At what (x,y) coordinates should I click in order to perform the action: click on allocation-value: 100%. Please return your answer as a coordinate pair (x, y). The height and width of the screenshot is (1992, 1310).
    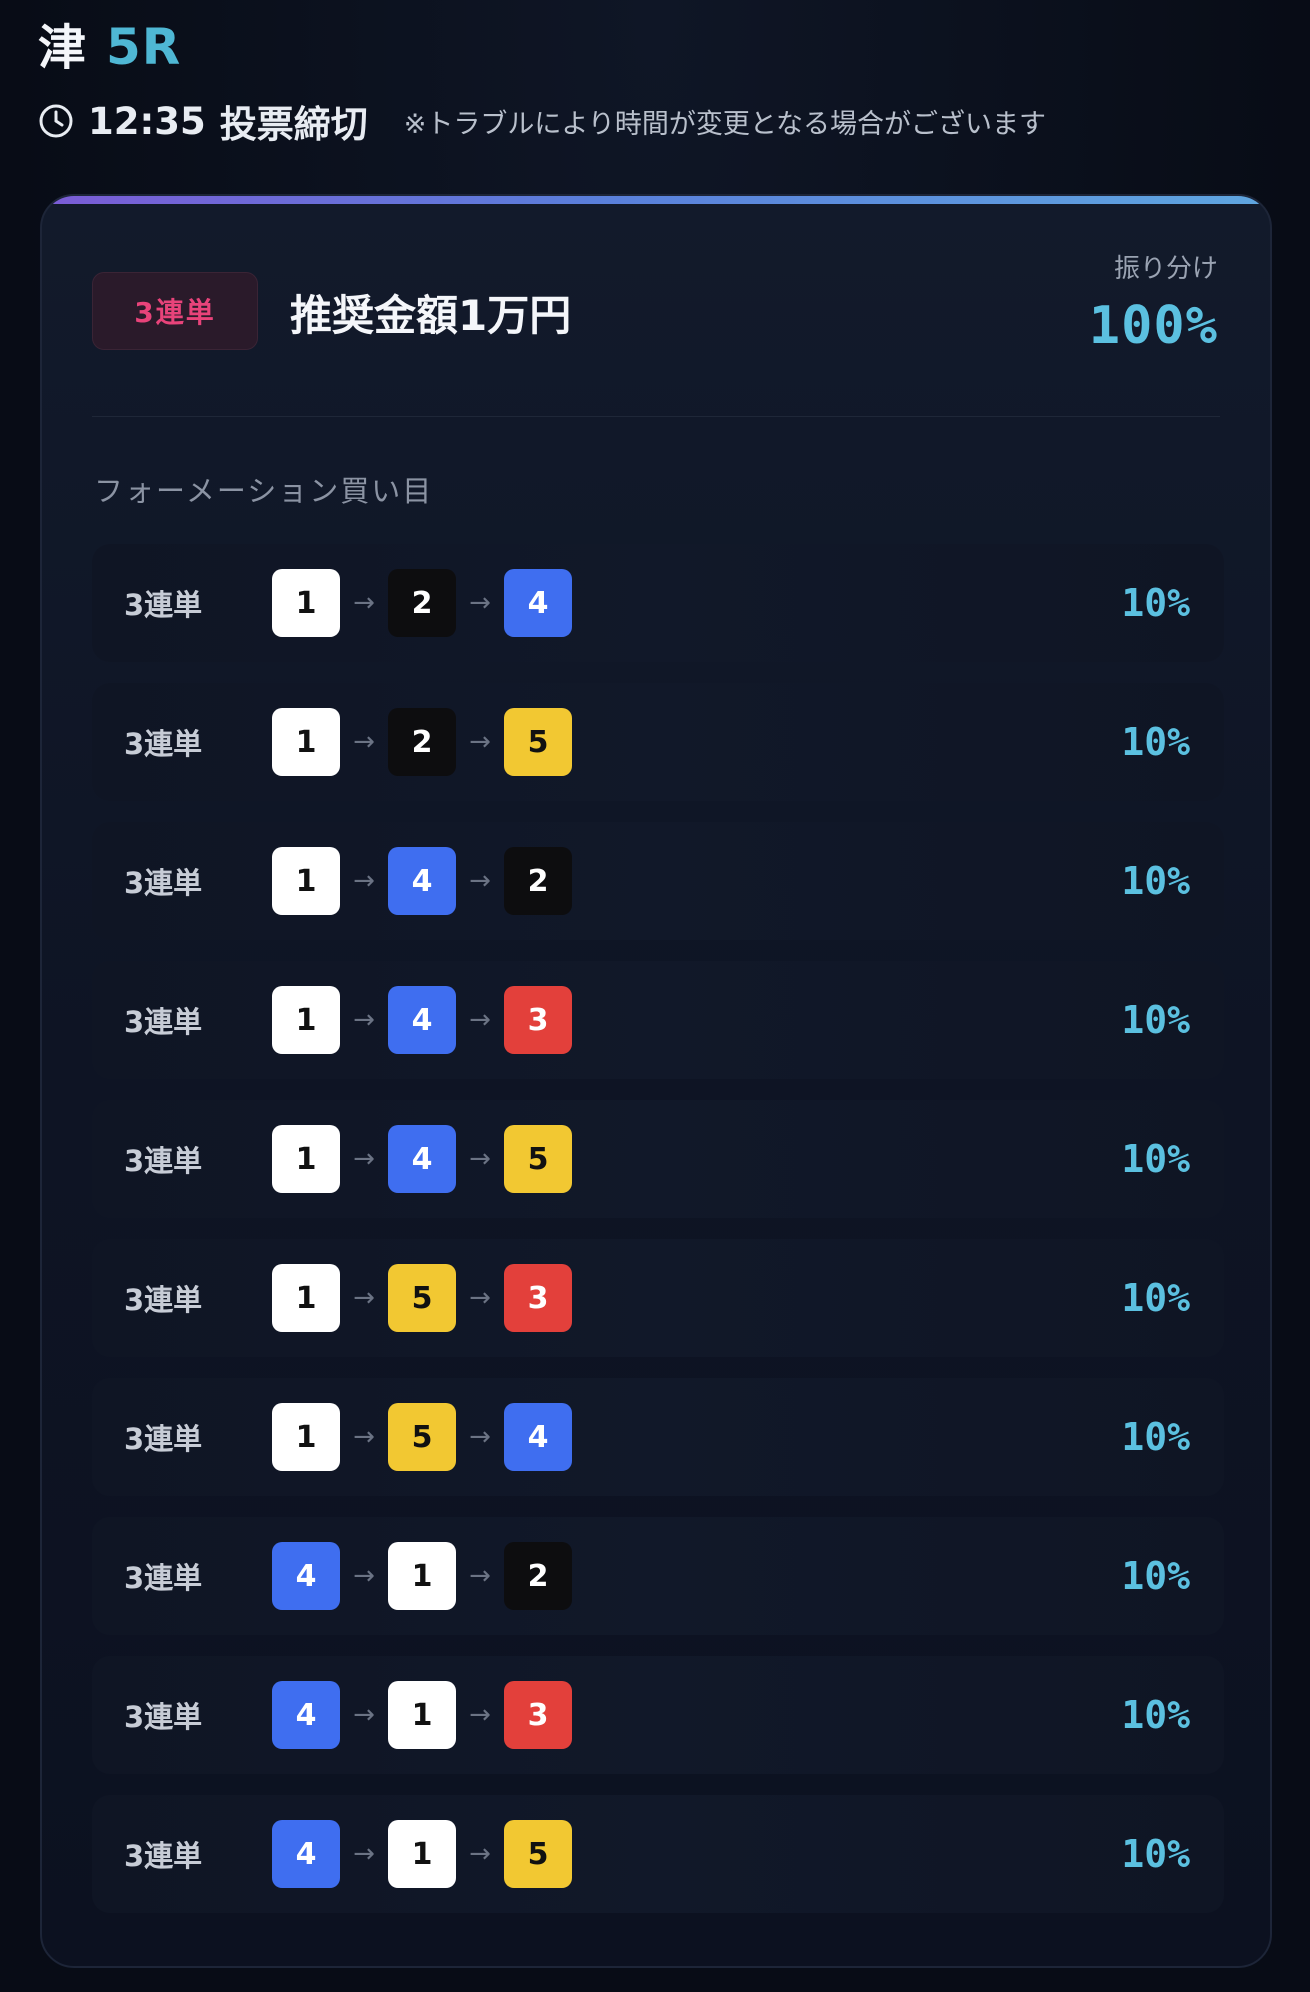
    Looking at the image, I should click on (1153, 326).